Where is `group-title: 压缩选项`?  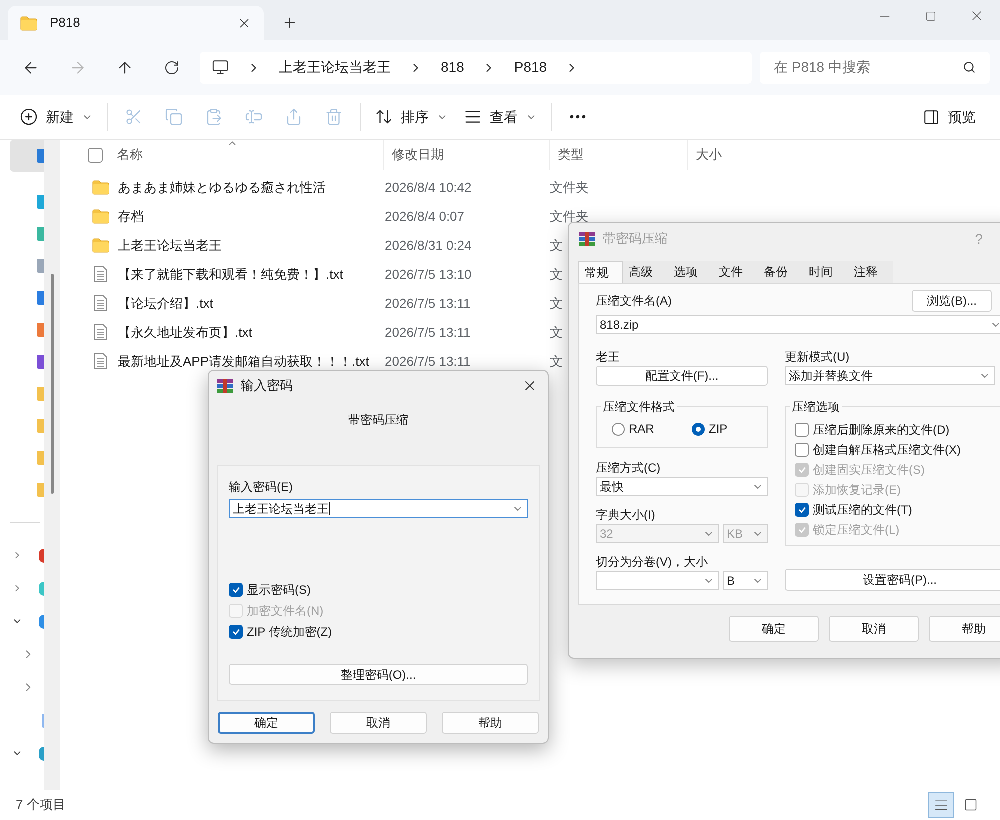
group-title: 压缩选项 is located at coordinates (816, 407).